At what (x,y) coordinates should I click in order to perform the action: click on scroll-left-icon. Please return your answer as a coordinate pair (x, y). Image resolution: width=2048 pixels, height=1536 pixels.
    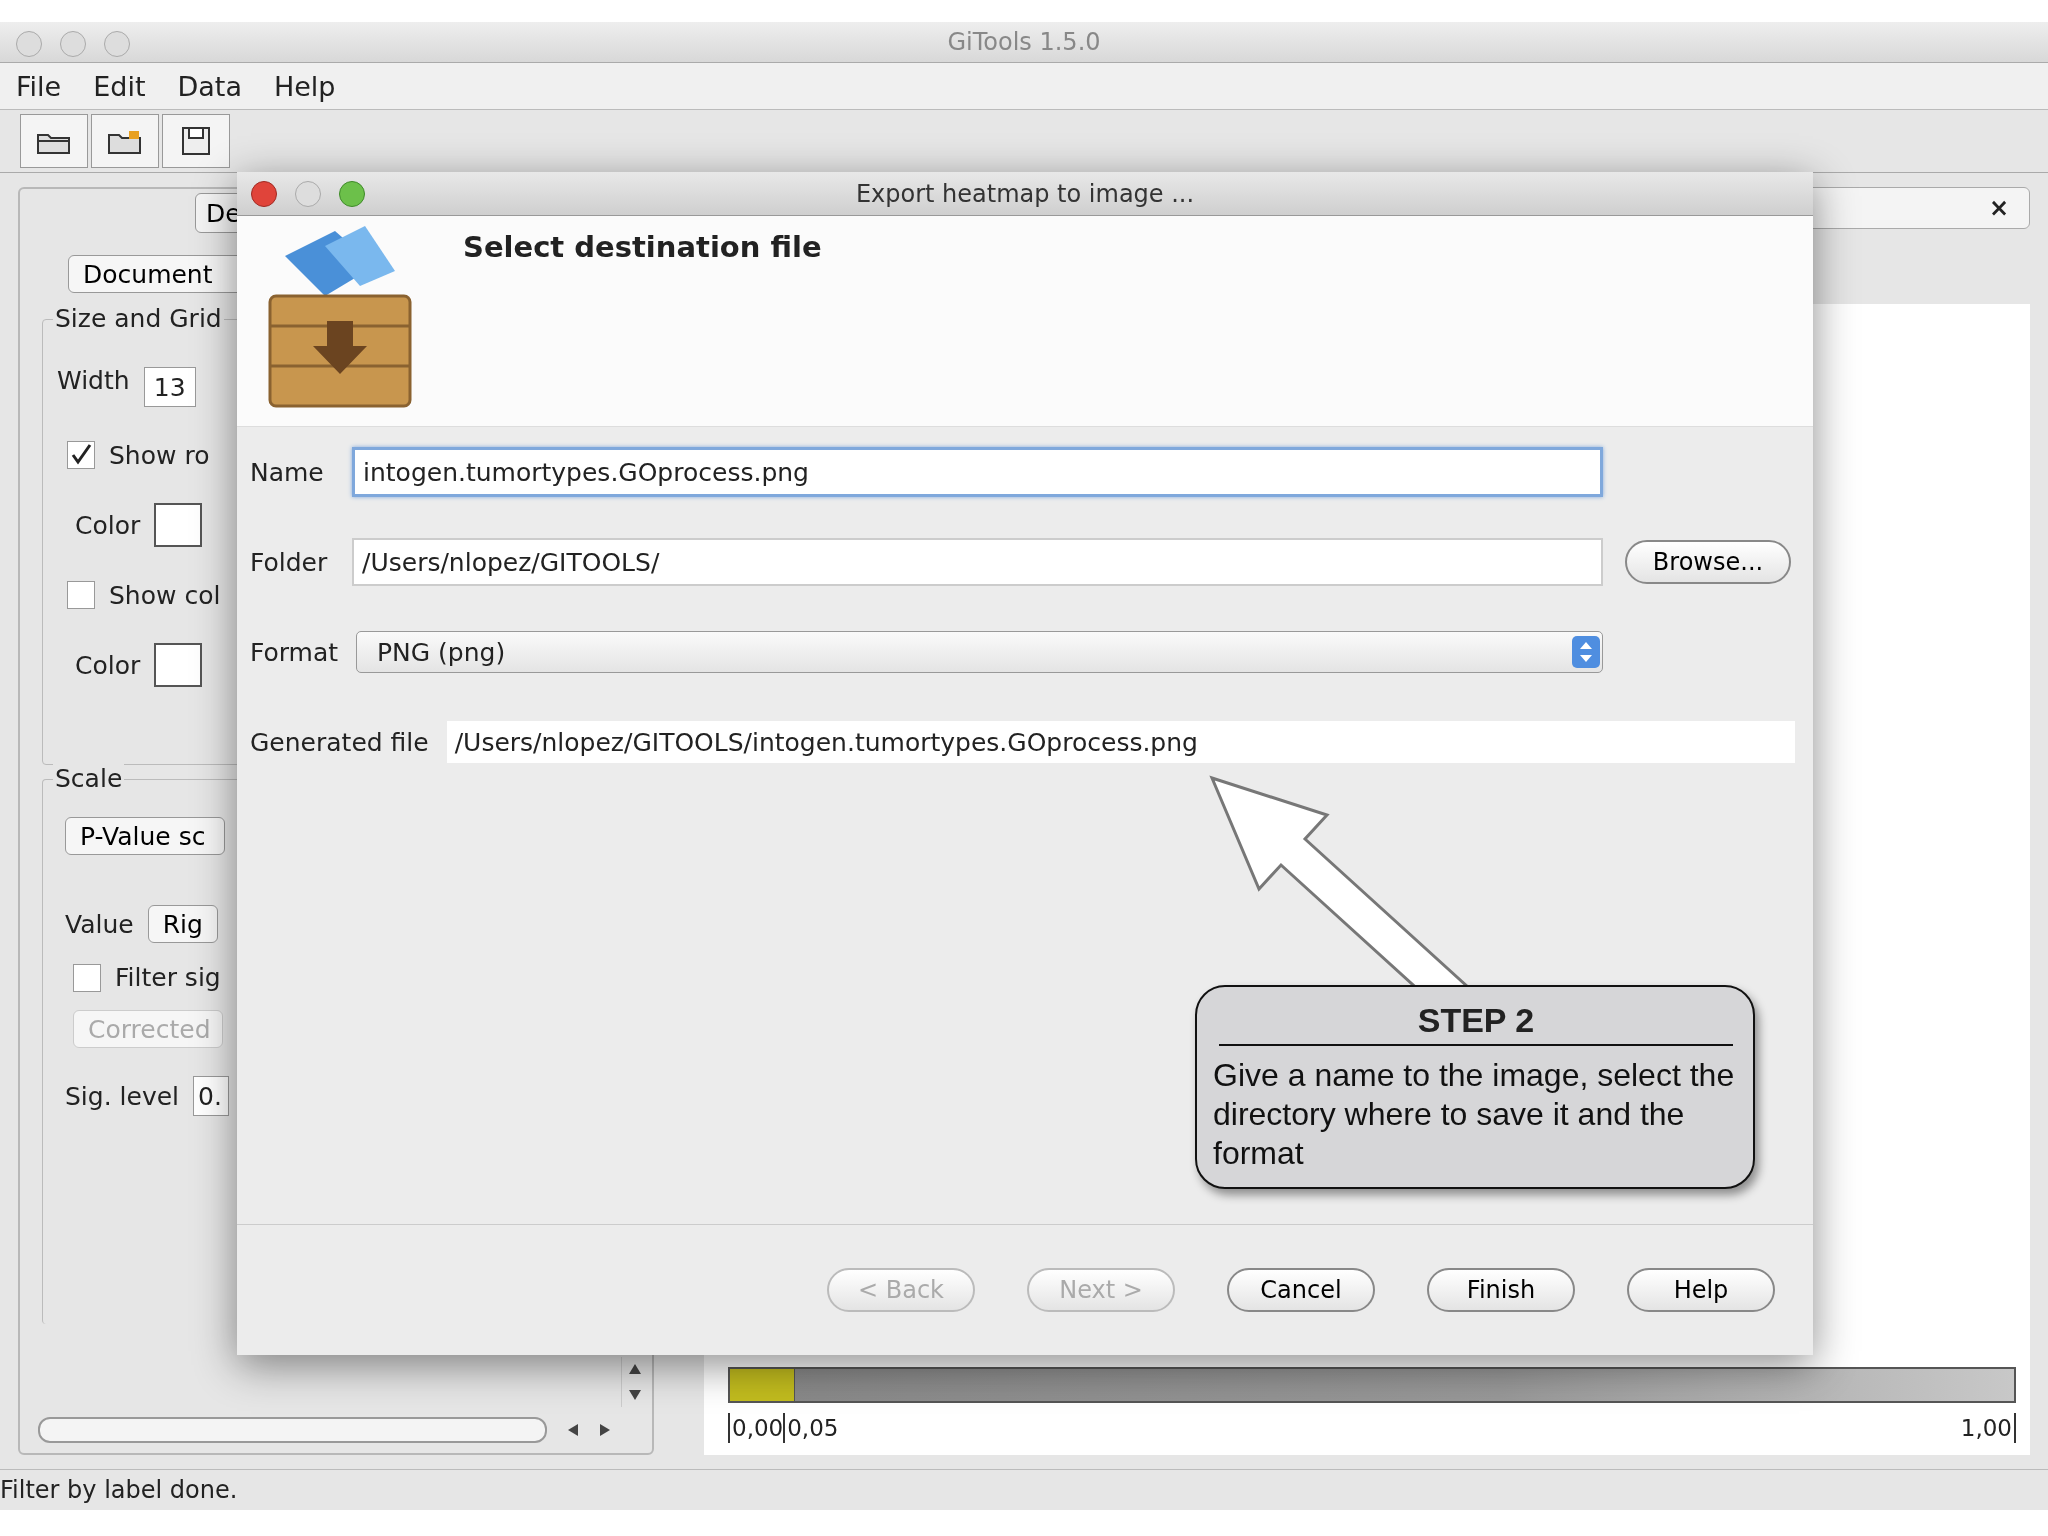
    Looking at the image, I should click on (573, 1430).